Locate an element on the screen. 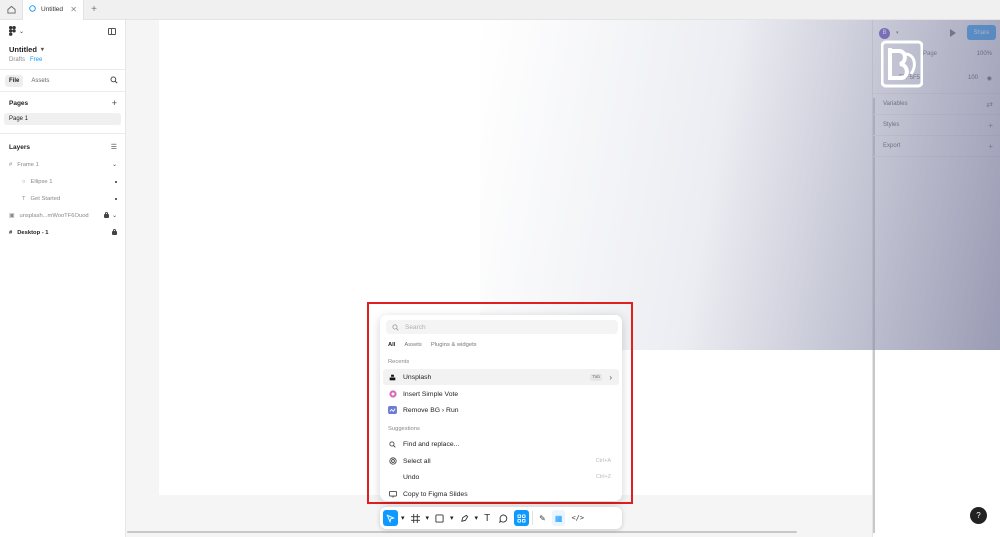  add-style-icon: + is located at coordinates (990, 125).